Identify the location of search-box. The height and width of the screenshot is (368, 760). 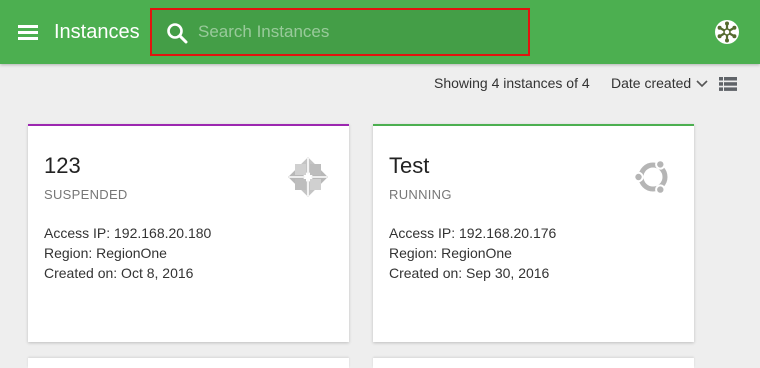
(340, 32).